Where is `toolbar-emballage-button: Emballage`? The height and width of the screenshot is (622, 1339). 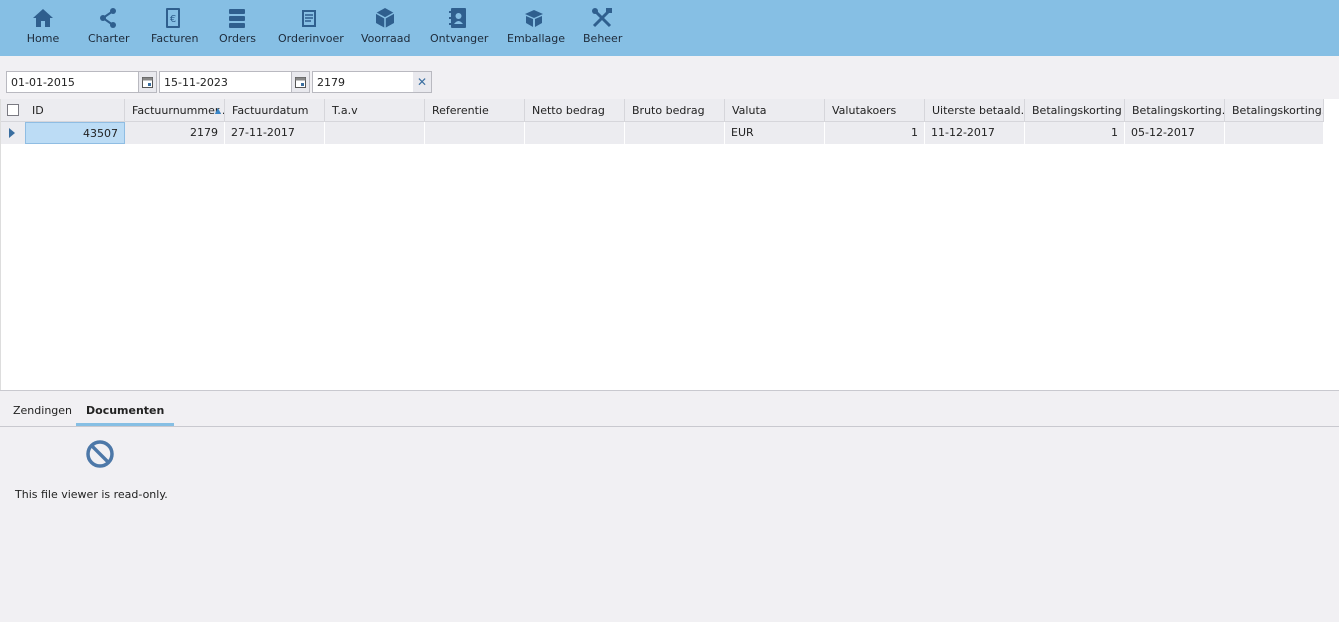
toolbar-emballage-button: Emballage is located at coordinates (536, 29).